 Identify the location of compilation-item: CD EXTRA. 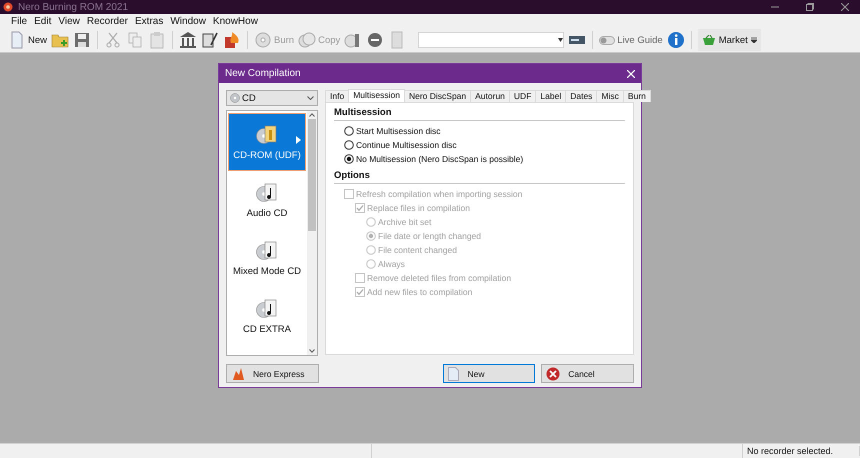
(267, 316).